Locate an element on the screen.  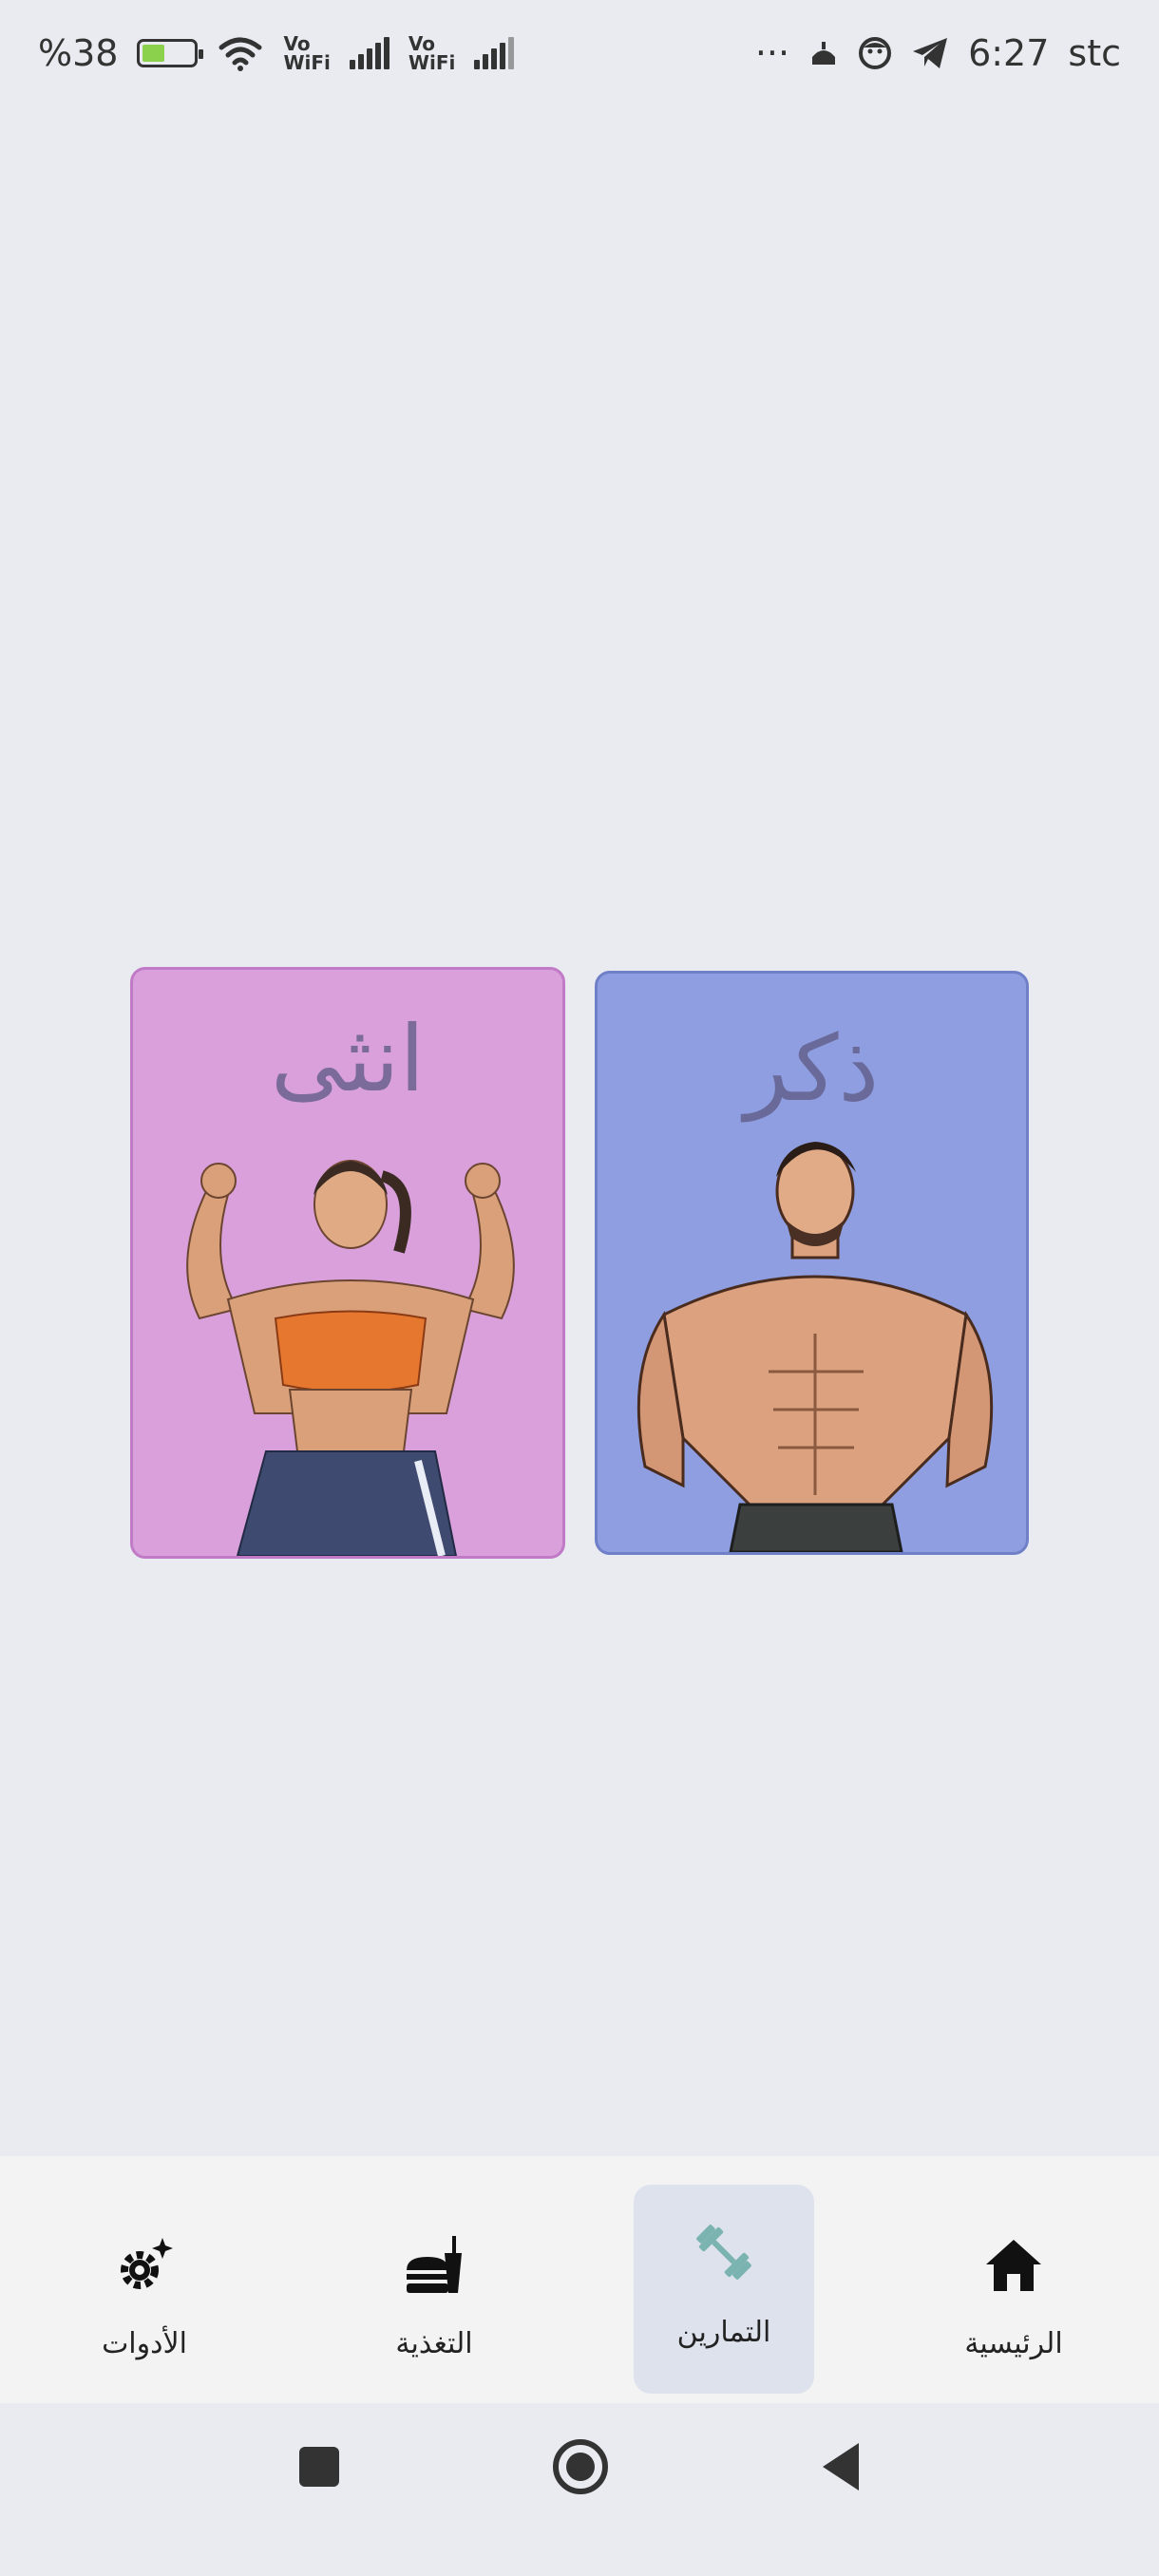
battery-percent: %38 is located at coordinates (78, 53).